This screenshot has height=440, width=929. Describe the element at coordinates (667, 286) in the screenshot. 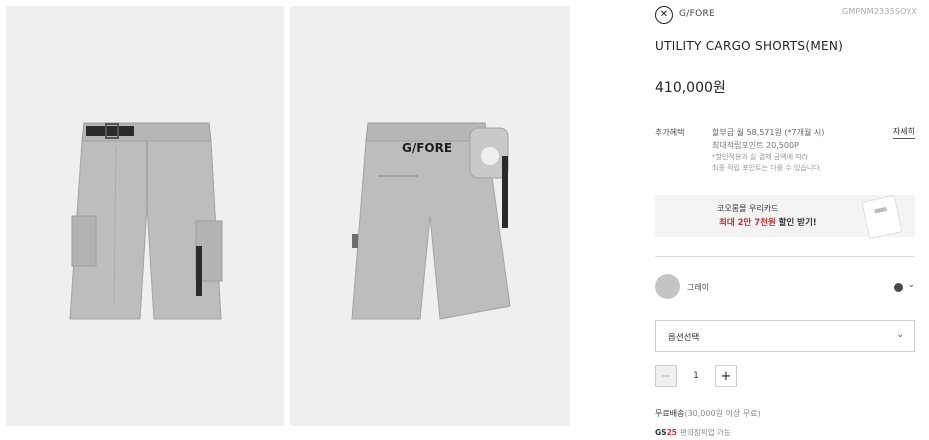

I see `color-swatch` at that location.